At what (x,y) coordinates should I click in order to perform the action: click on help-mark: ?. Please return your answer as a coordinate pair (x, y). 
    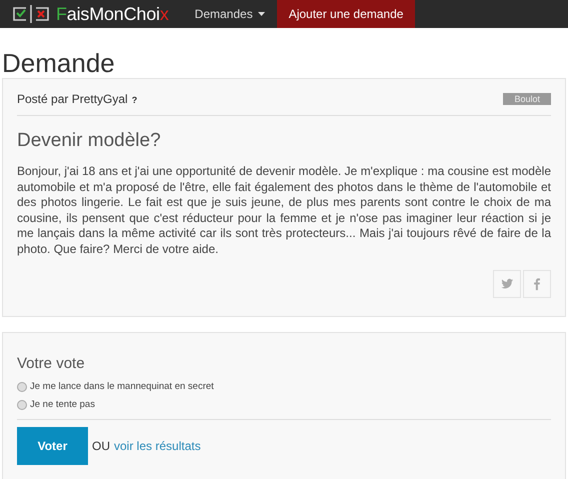
    Looking at the image, I should click on (135, 100).